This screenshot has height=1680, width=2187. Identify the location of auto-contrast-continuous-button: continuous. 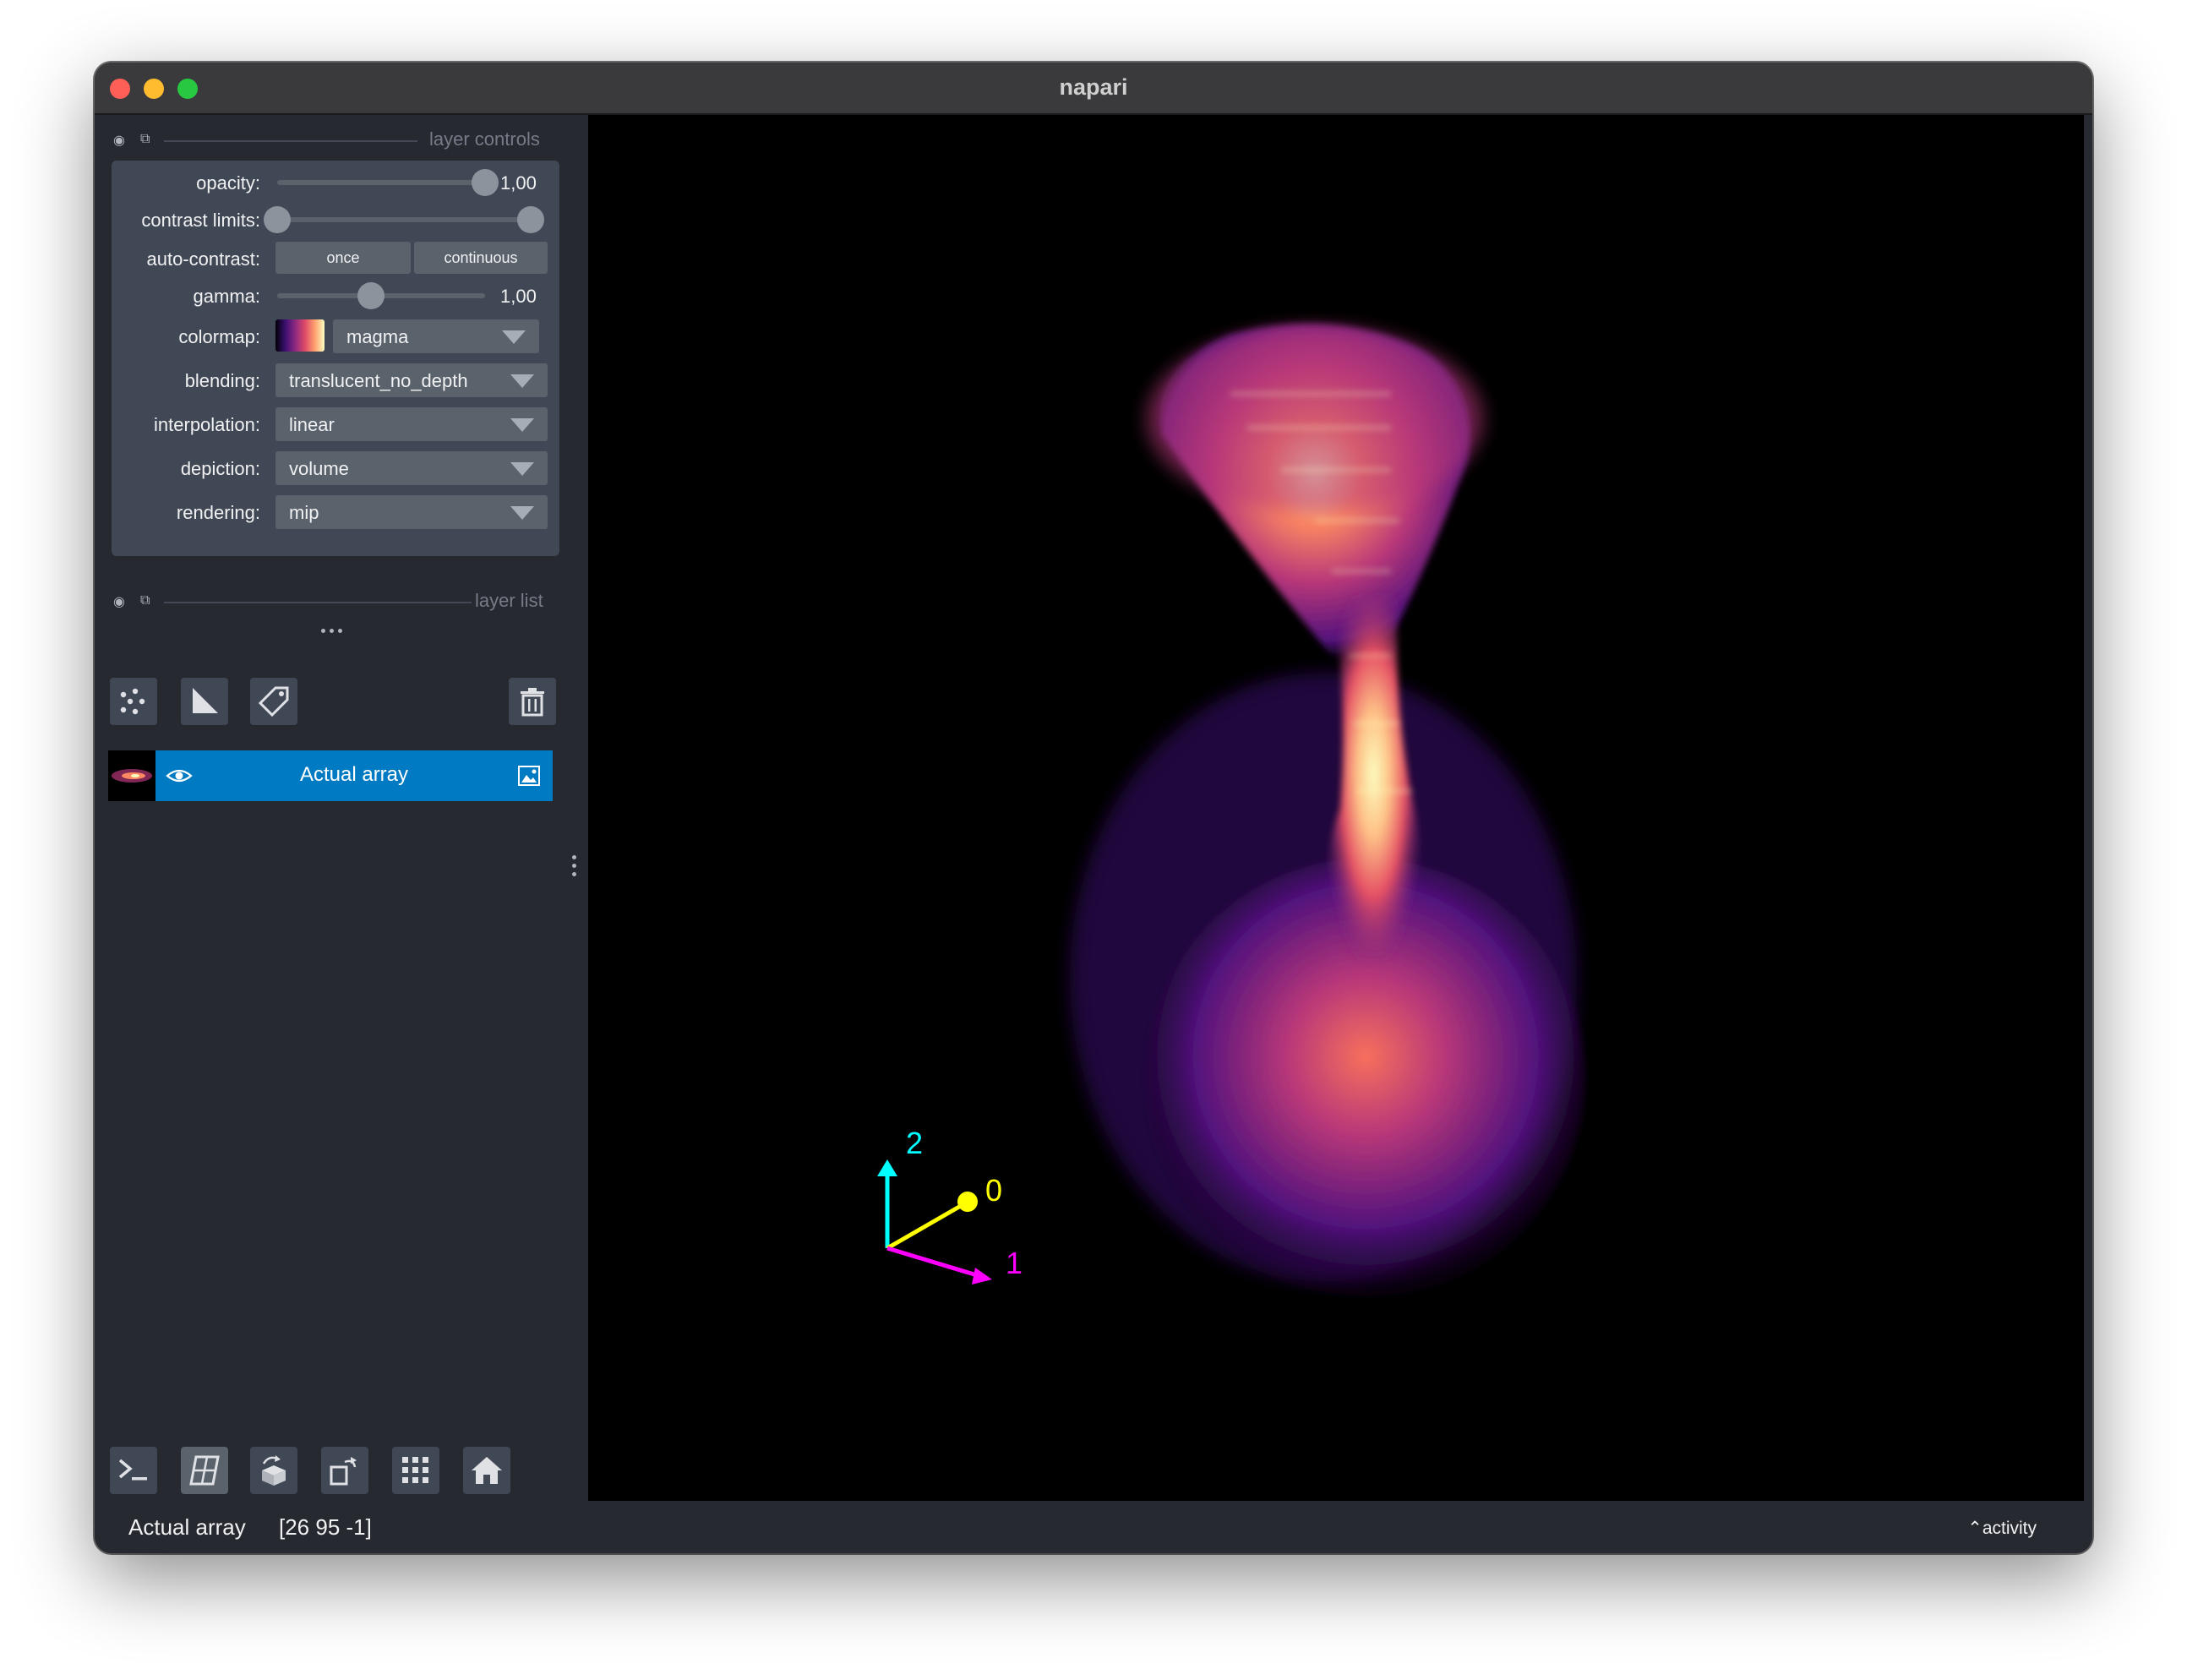
(481, 258).